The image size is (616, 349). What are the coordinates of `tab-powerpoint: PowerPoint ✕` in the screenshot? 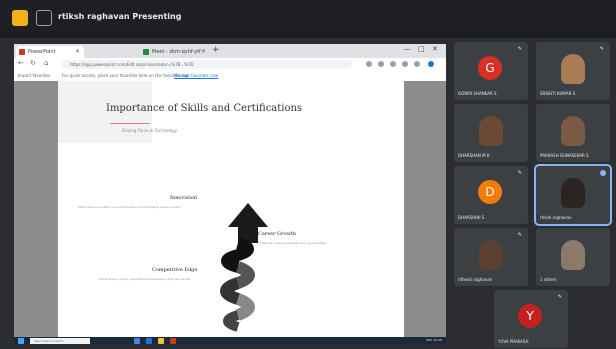 It's located at (50, 52).